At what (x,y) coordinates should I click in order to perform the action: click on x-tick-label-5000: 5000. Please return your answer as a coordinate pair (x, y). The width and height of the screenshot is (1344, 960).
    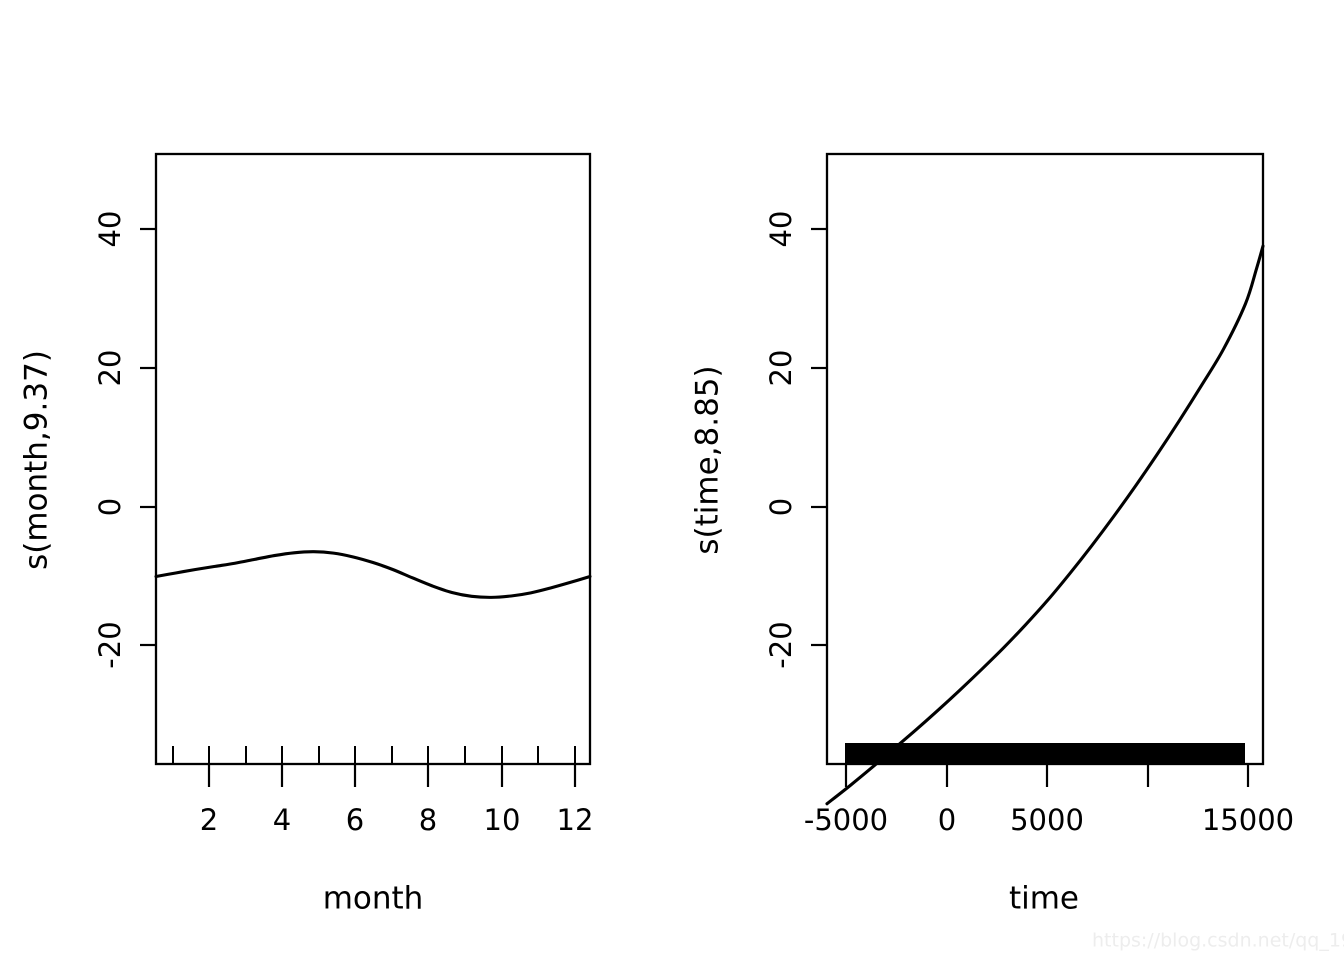
    Looking at the image, I should click on (1047, 820).